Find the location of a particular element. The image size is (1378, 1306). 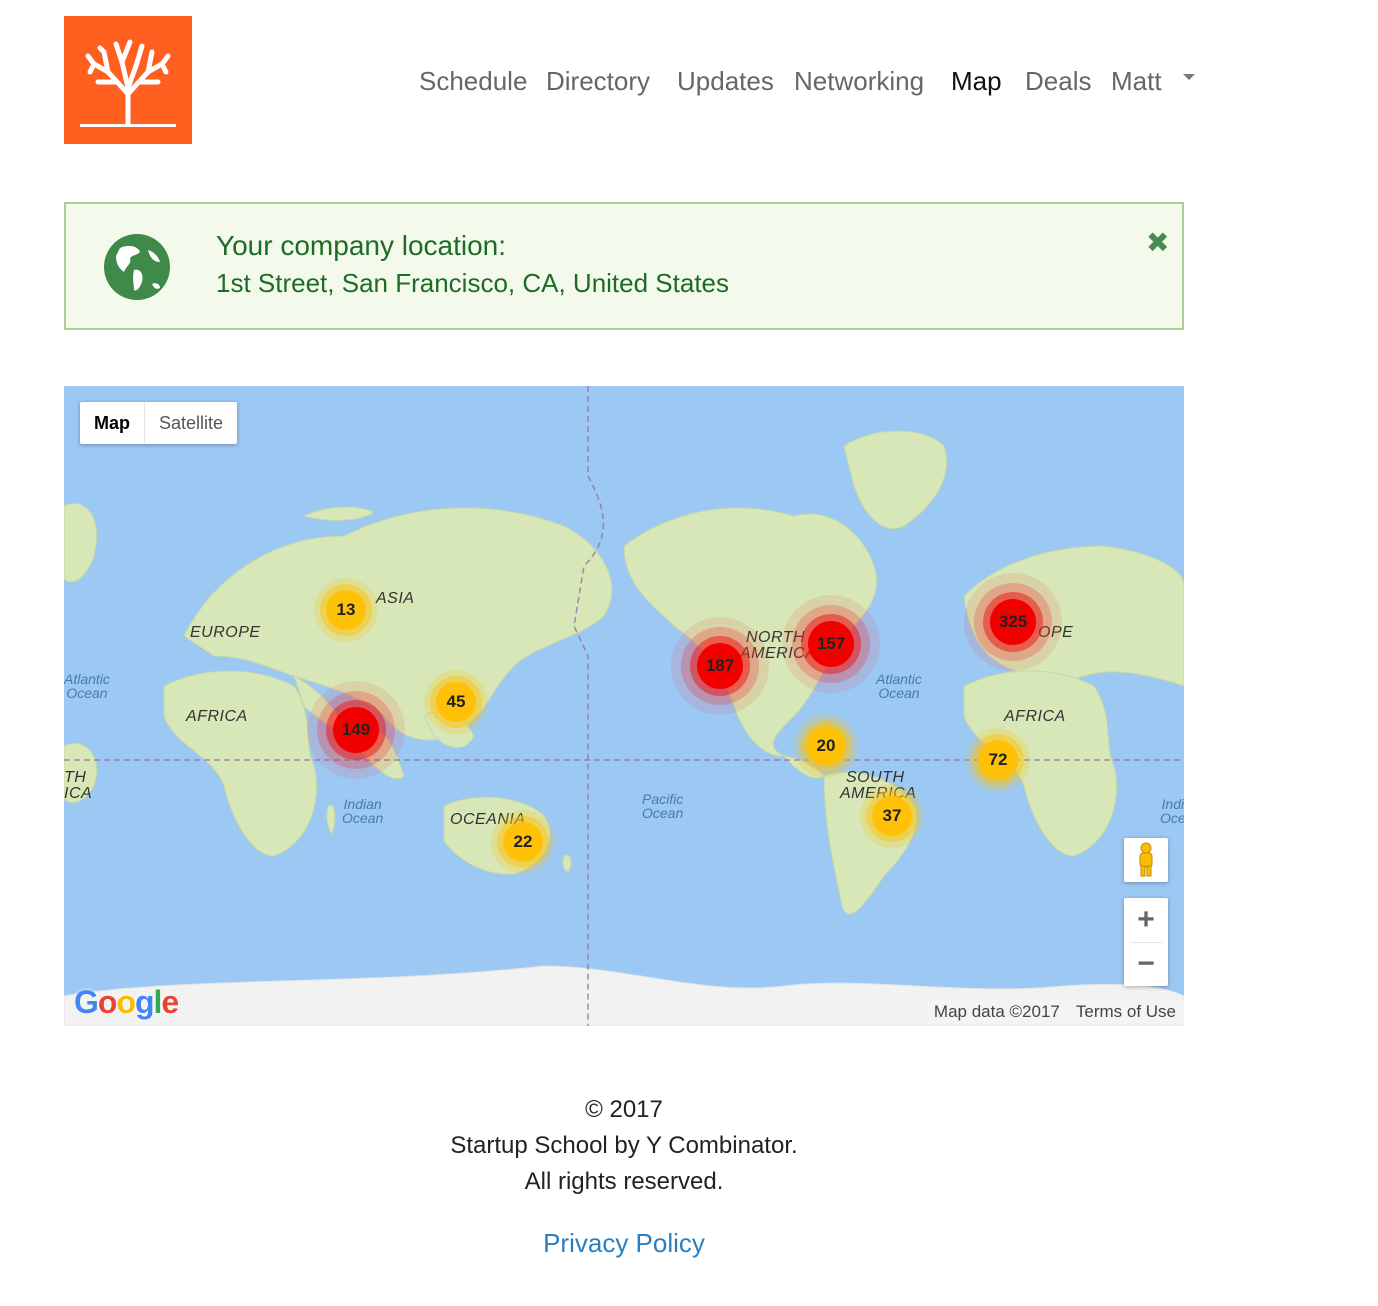

privacy-policy-link: Privacy Policy is located at coordinates (624, 1243).